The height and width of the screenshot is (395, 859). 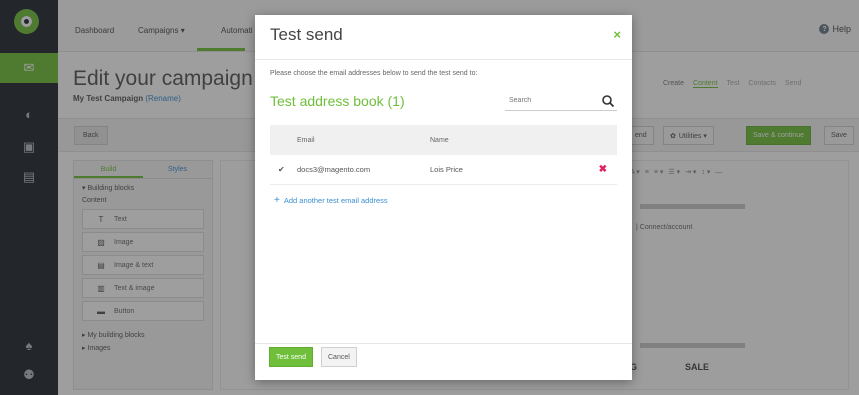 I want to click on table-header: Email Name, so click(x=443, y=140).